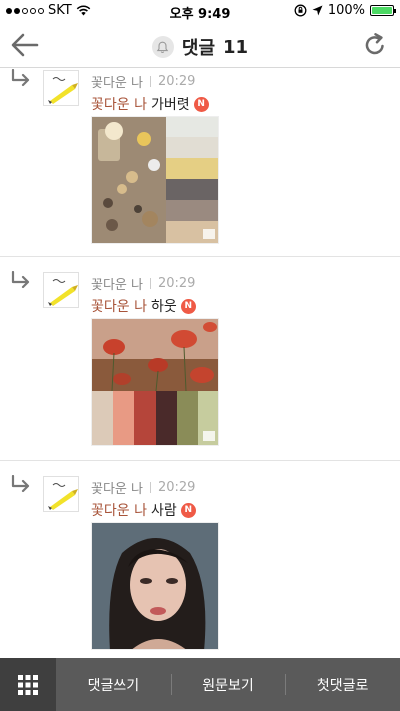  I want to click on view-original-button: 원문보기, so click(228, 684).